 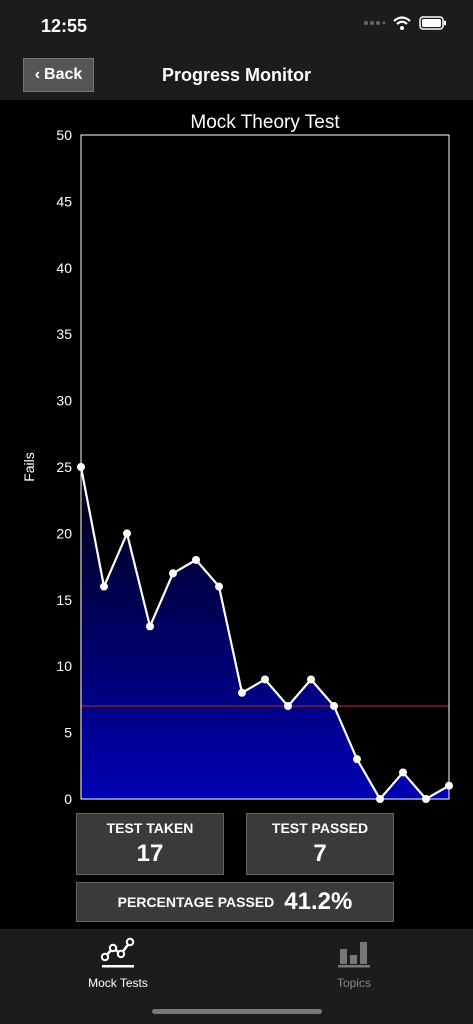 What do you see at coordinates (150, 828) in the screenshot?
I see `tests-taken-label: TEST TAKEN` at bounding box center [150, 828].